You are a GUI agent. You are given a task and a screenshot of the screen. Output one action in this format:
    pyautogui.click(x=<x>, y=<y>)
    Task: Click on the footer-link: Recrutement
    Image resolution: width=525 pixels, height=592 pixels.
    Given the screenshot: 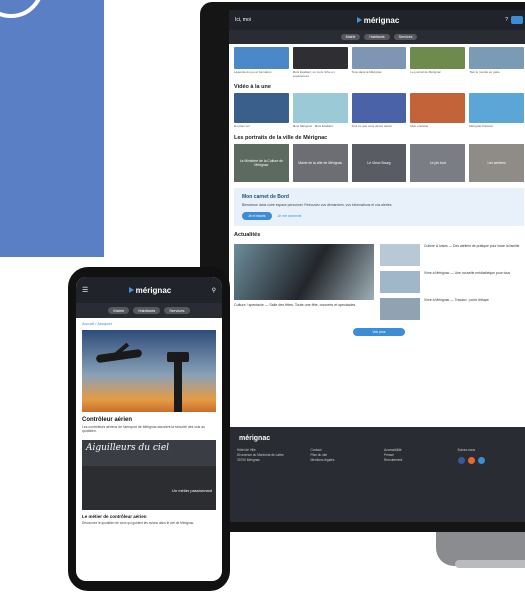 What is the action you would take?
    pyautogui.click(x=416, y=460)
    